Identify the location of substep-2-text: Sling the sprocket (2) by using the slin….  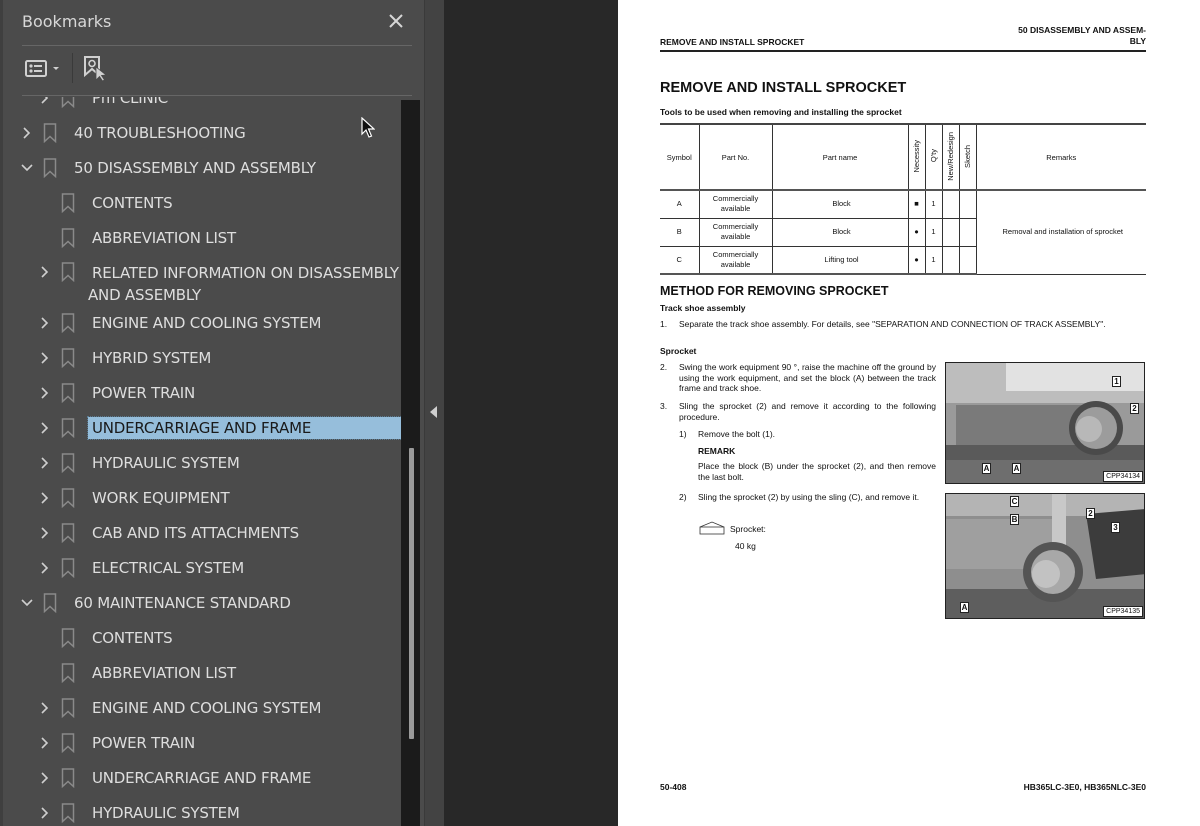
(809, 497).